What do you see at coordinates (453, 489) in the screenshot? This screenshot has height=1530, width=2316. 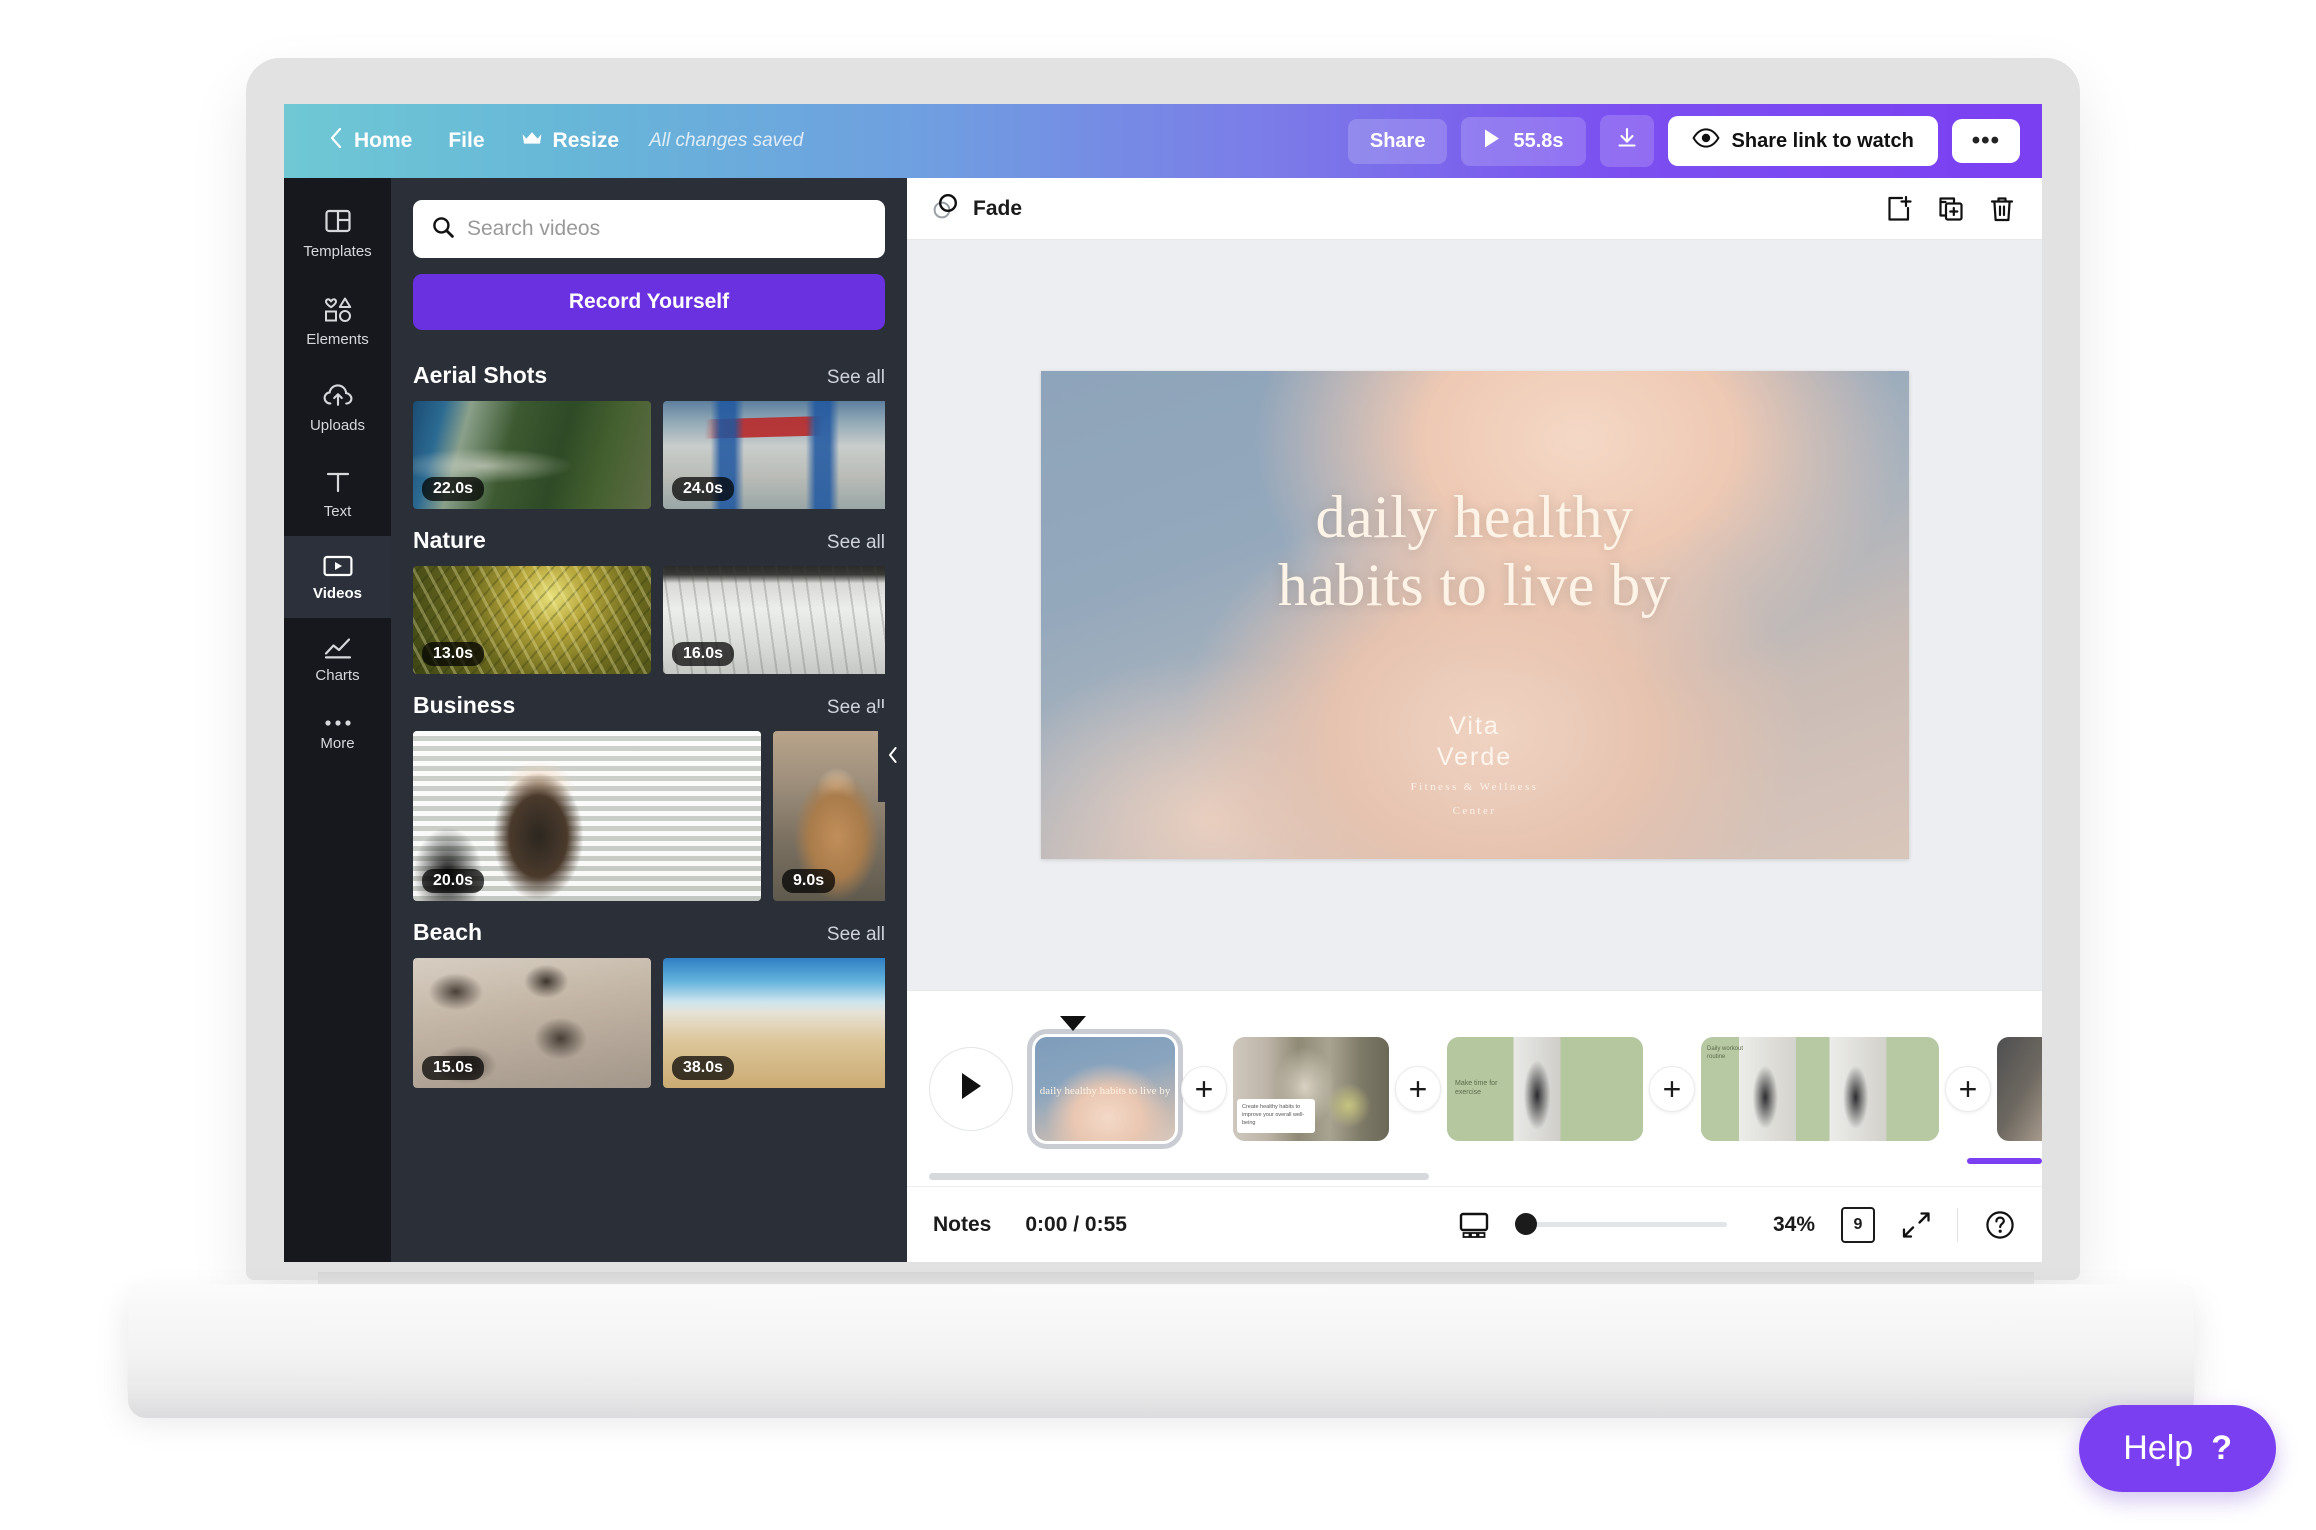 I see `duration-badge: 22.0s` at bounding box center [453, 489].